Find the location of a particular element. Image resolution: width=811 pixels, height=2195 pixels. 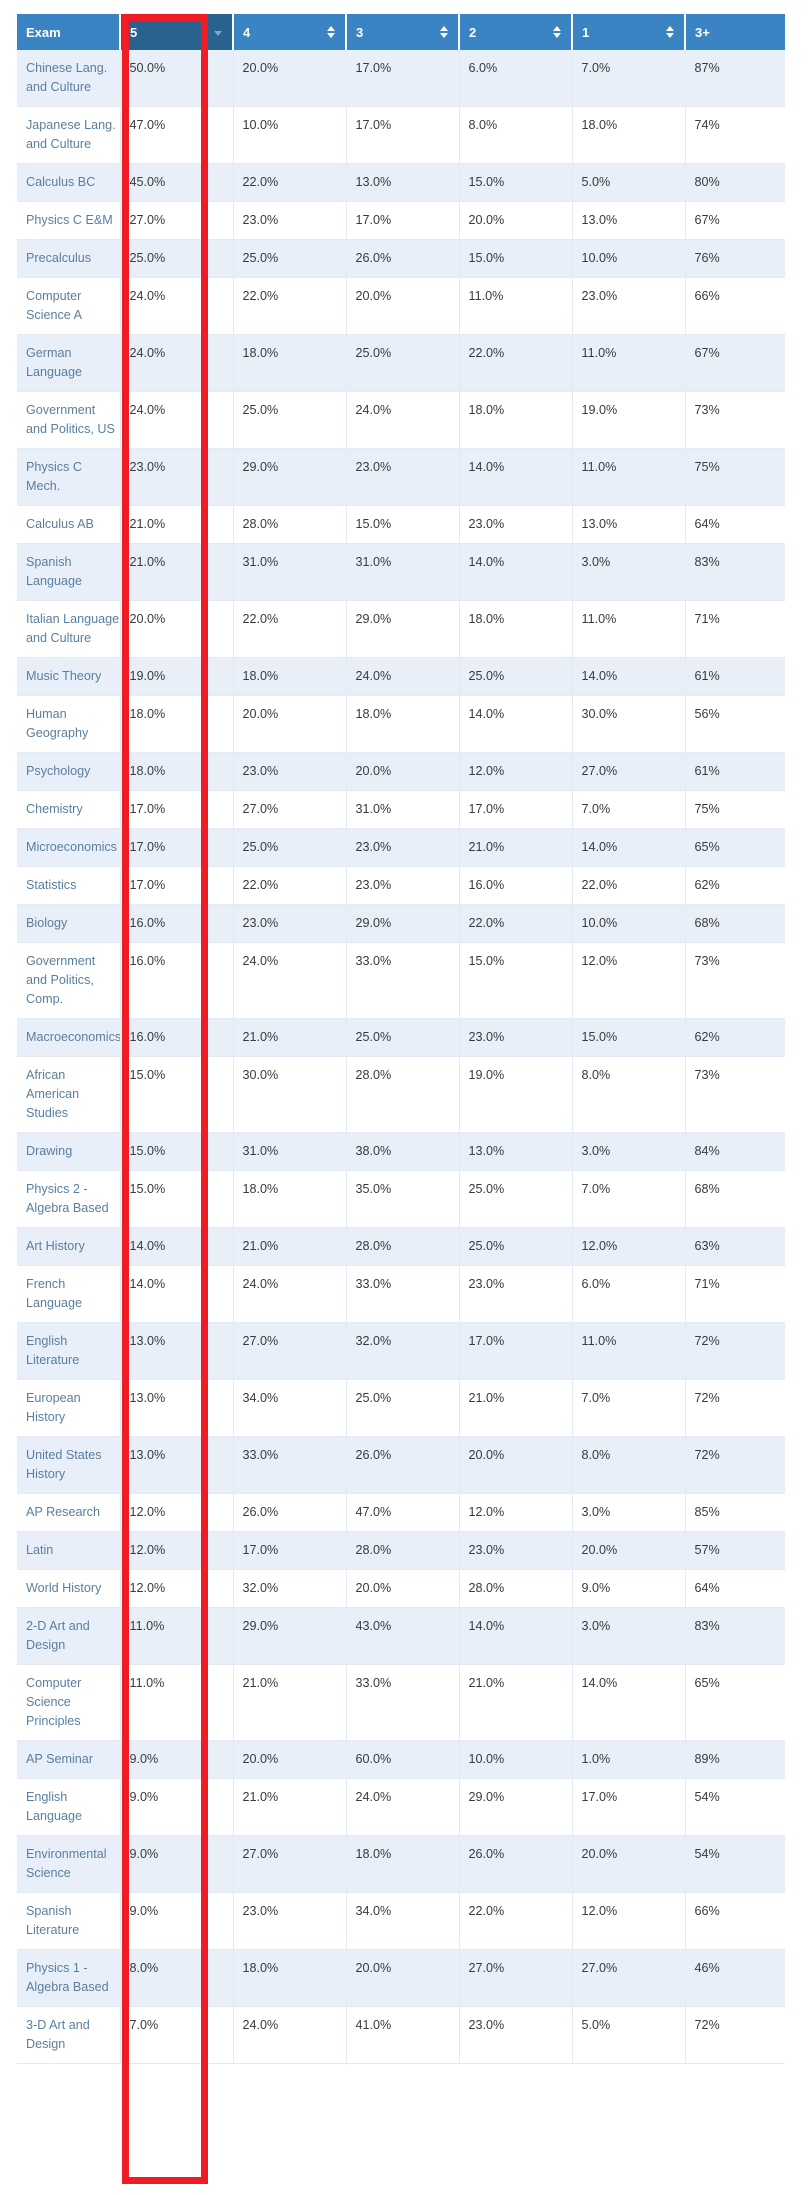

score-1-cell: 5.0% is located at coordinates (629, 182).